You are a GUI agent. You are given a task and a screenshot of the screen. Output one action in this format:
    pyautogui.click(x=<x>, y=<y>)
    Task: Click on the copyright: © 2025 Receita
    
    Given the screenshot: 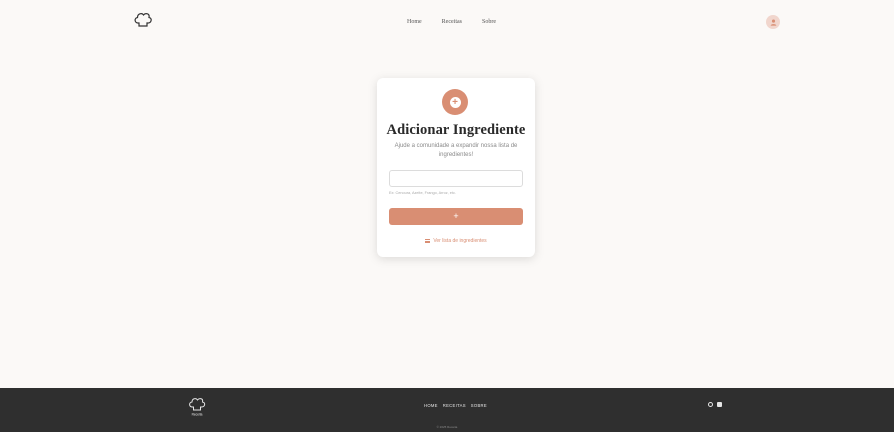 What is the action you would take?
    pyautogui.click(x=447, y=427)
    